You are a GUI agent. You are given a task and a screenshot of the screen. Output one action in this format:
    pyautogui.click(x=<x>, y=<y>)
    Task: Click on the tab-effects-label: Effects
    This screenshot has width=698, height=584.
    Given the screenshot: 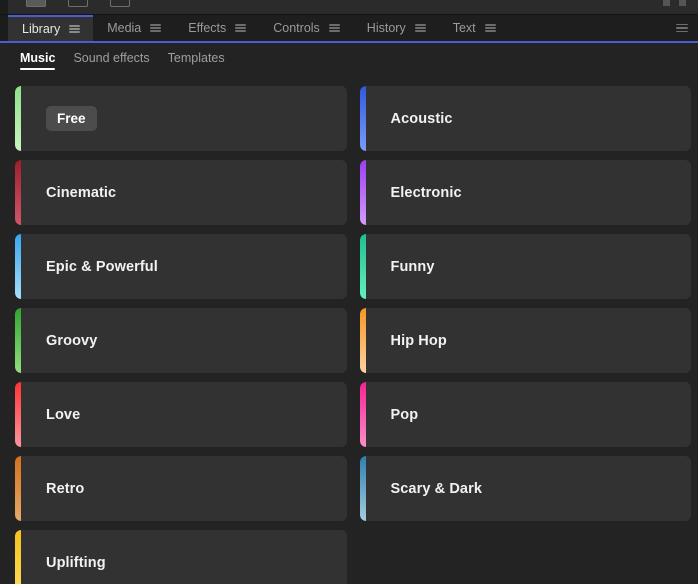 What is the action you would take?
    pyautogui.click(x=207, y=28)
    